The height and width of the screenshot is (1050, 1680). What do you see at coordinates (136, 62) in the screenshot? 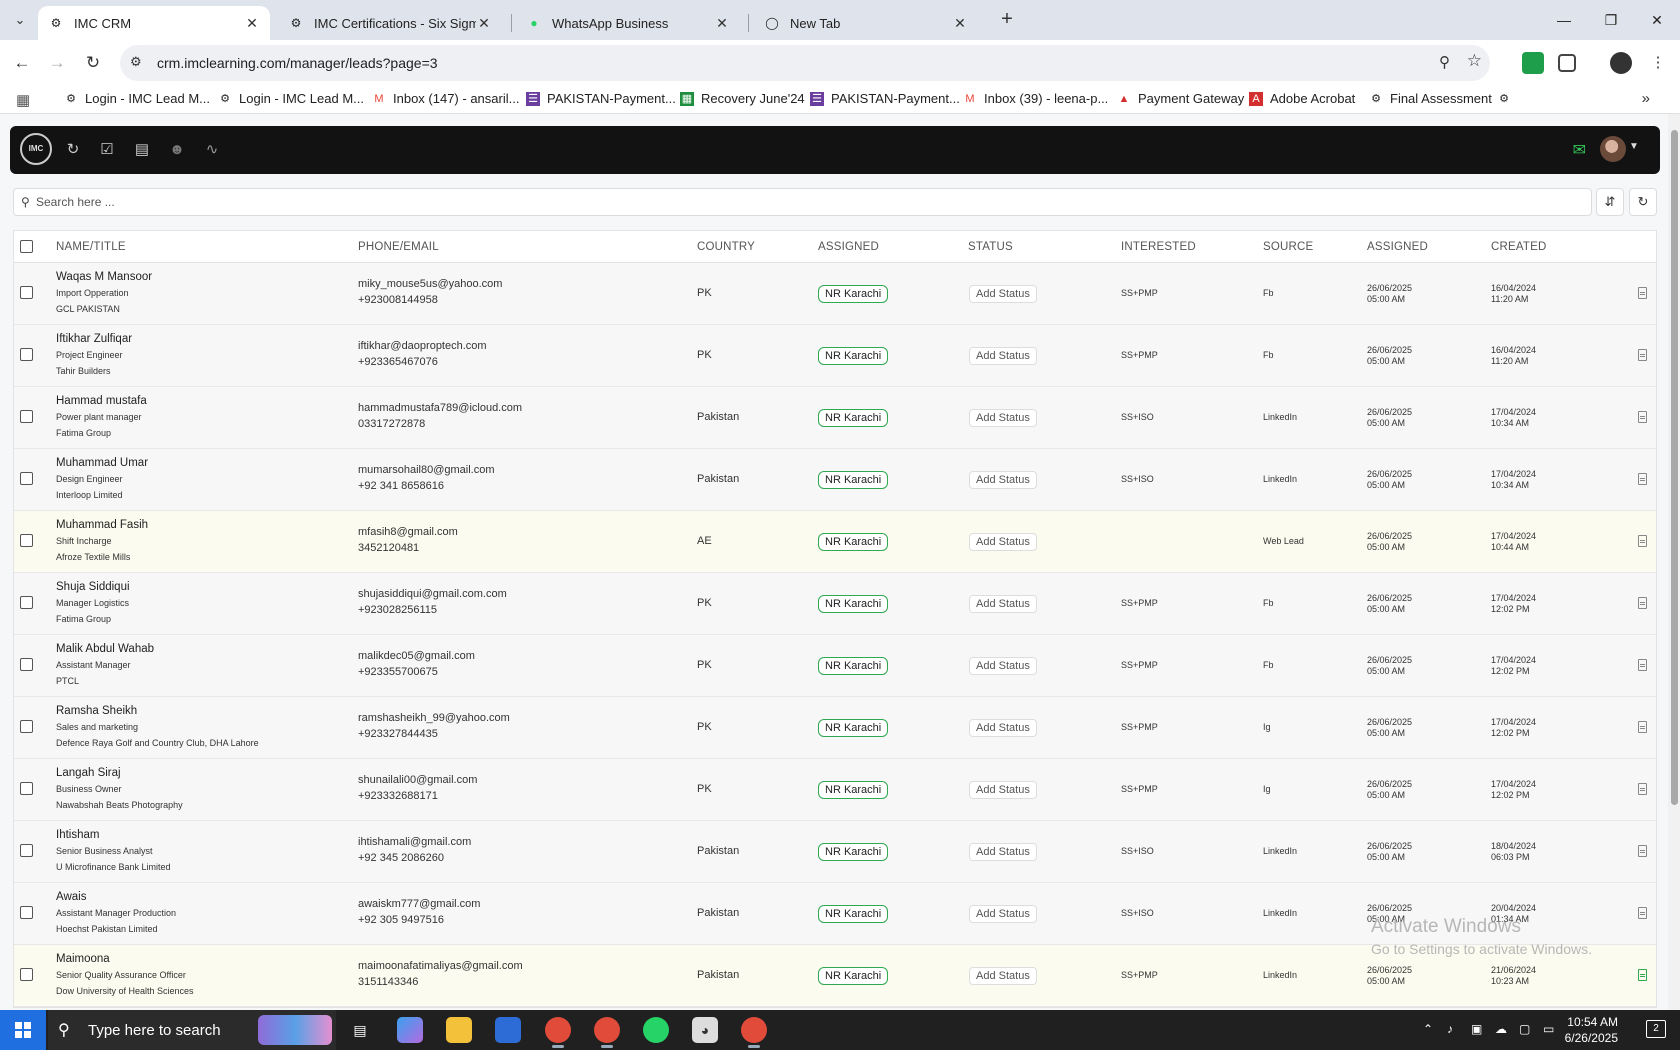
I see `site-info-icon: ⚙` at bounding box center [136, 62].